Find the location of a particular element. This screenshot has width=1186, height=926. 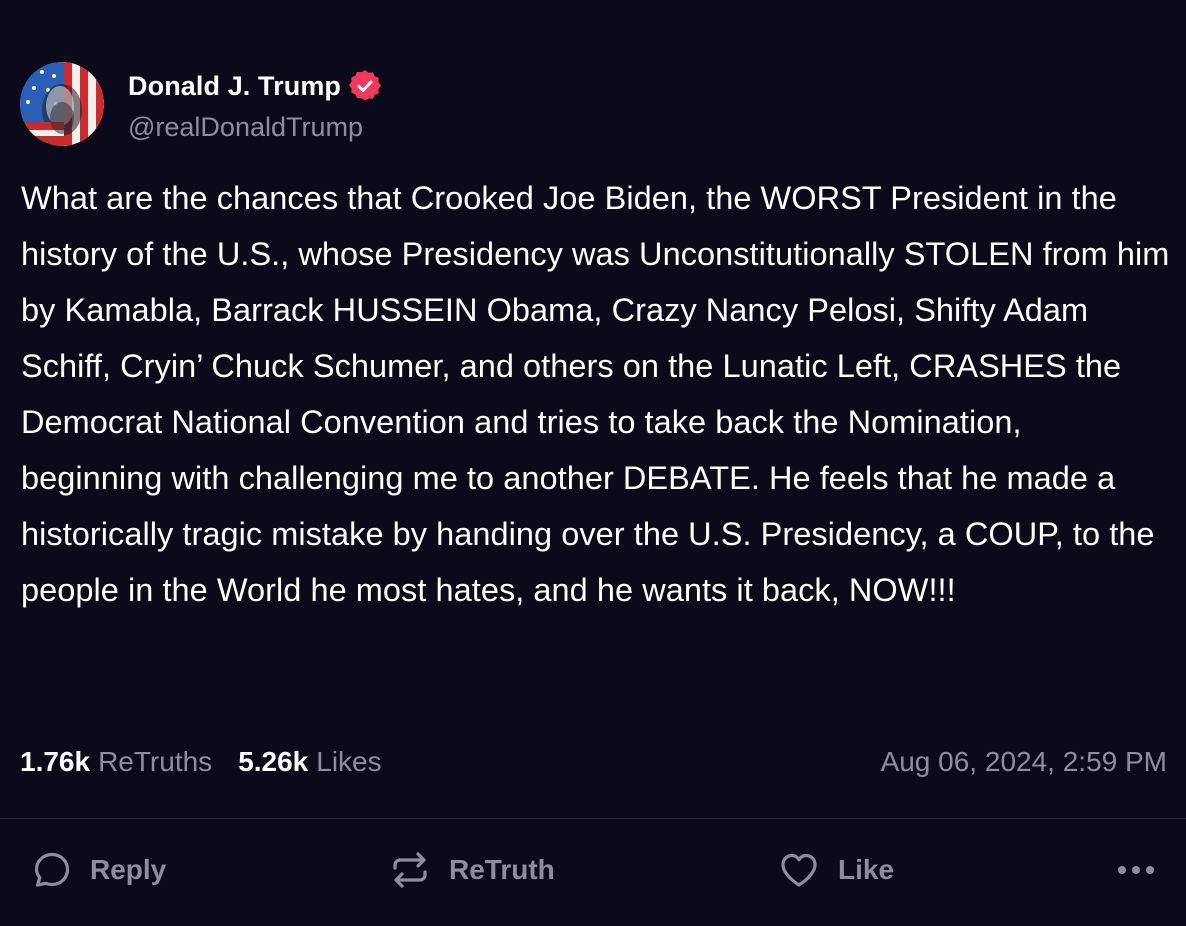

reply-button: Reply is located at coordinates (99, 870).